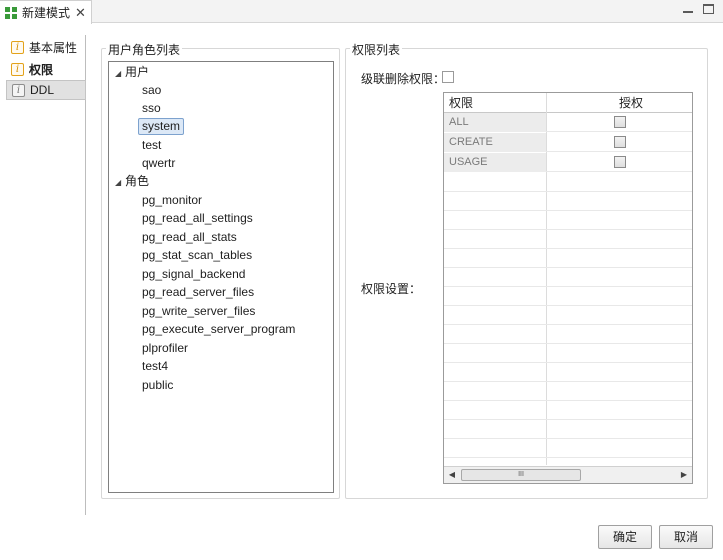 The image size is (723, 560). Describe the element at coordinates (568, 162) in the screenshot. I see `table-row: USAGE` at that location.